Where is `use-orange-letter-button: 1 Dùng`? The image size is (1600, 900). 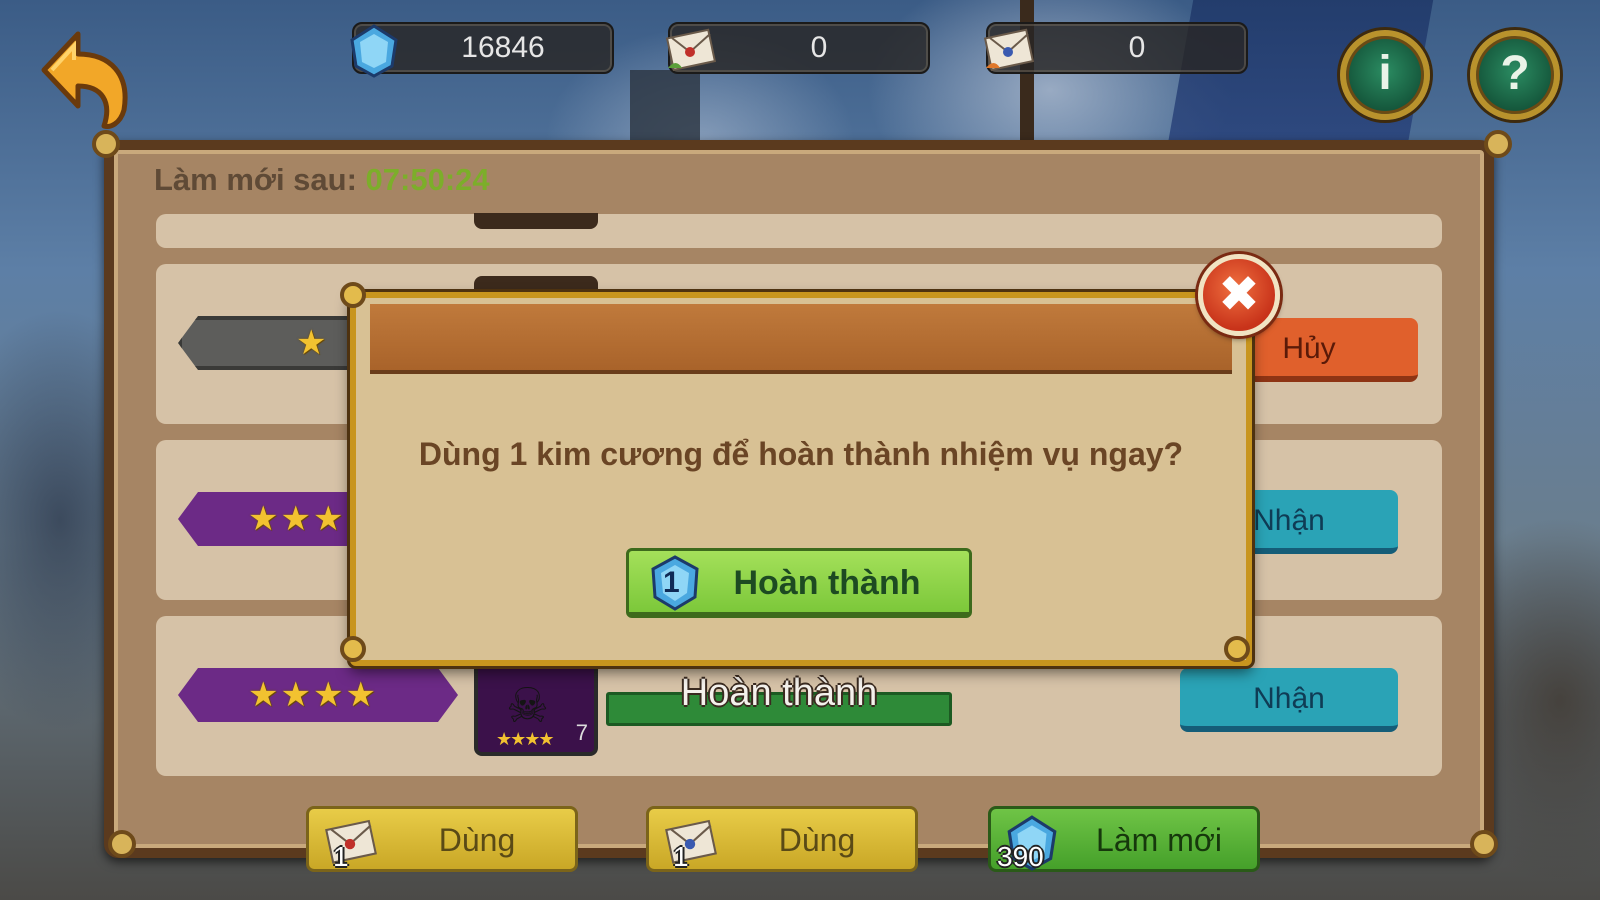 use-orange-letter-button: 1 Dùng is located at coordinates (782, 839).